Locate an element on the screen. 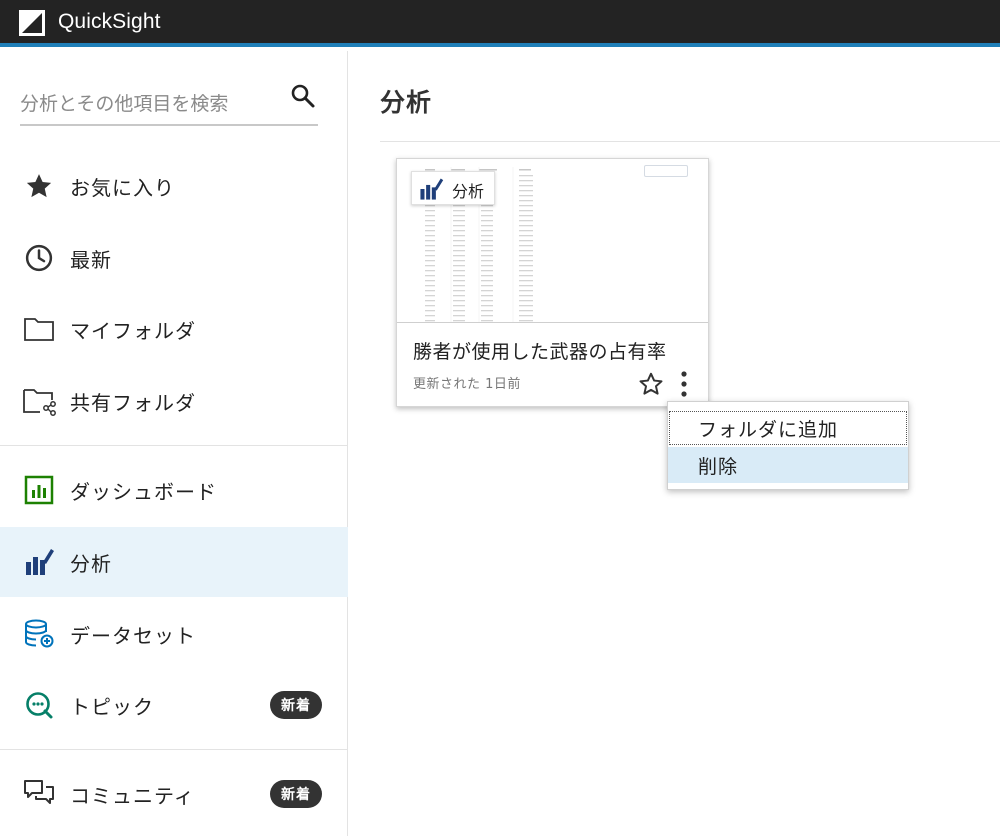 This screenshot has height=836, width=1000. analysis-card: 分析 勝者が使用した武器の占有率 更新された 1日前 is located at coordinates (552, 282).